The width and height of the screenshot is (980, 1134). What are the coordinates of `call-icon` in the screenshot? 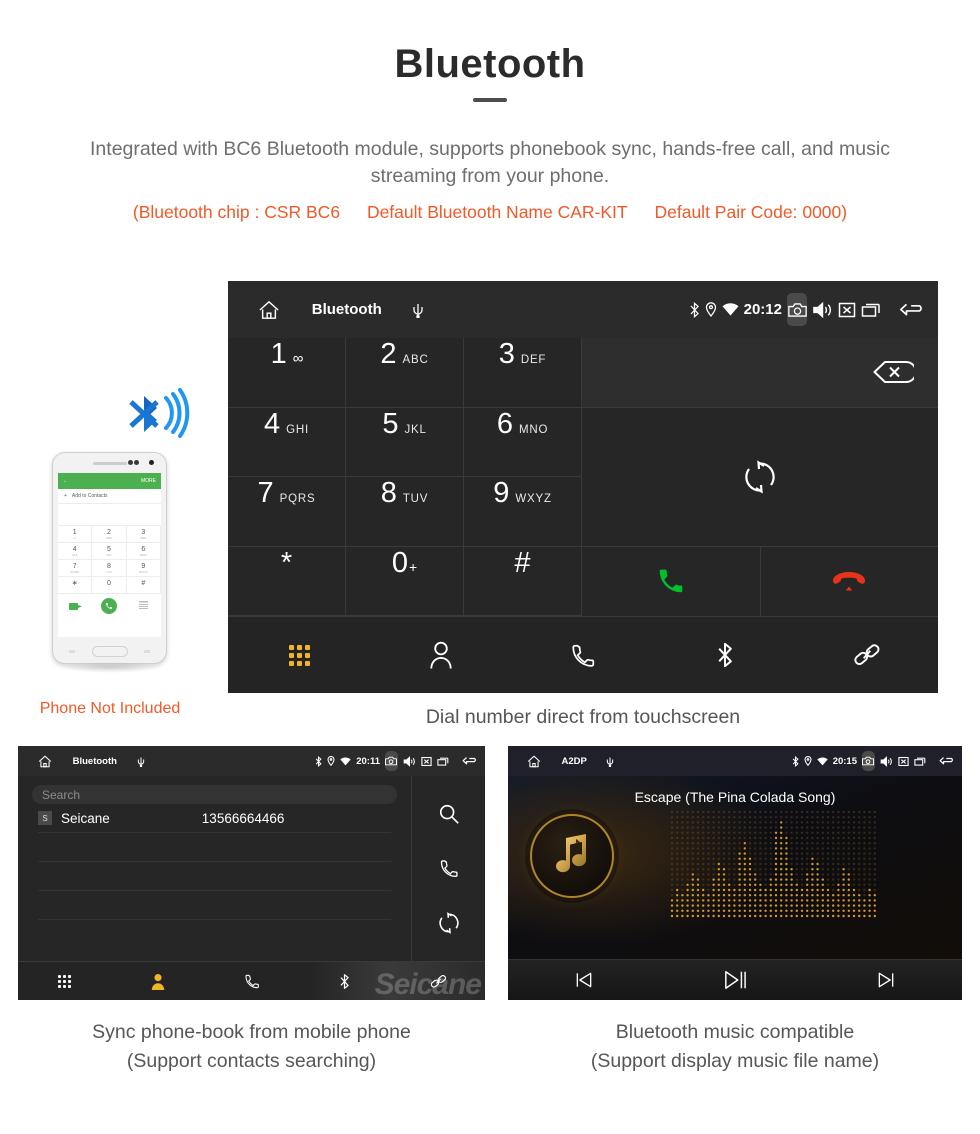 It's located at (671, 581).